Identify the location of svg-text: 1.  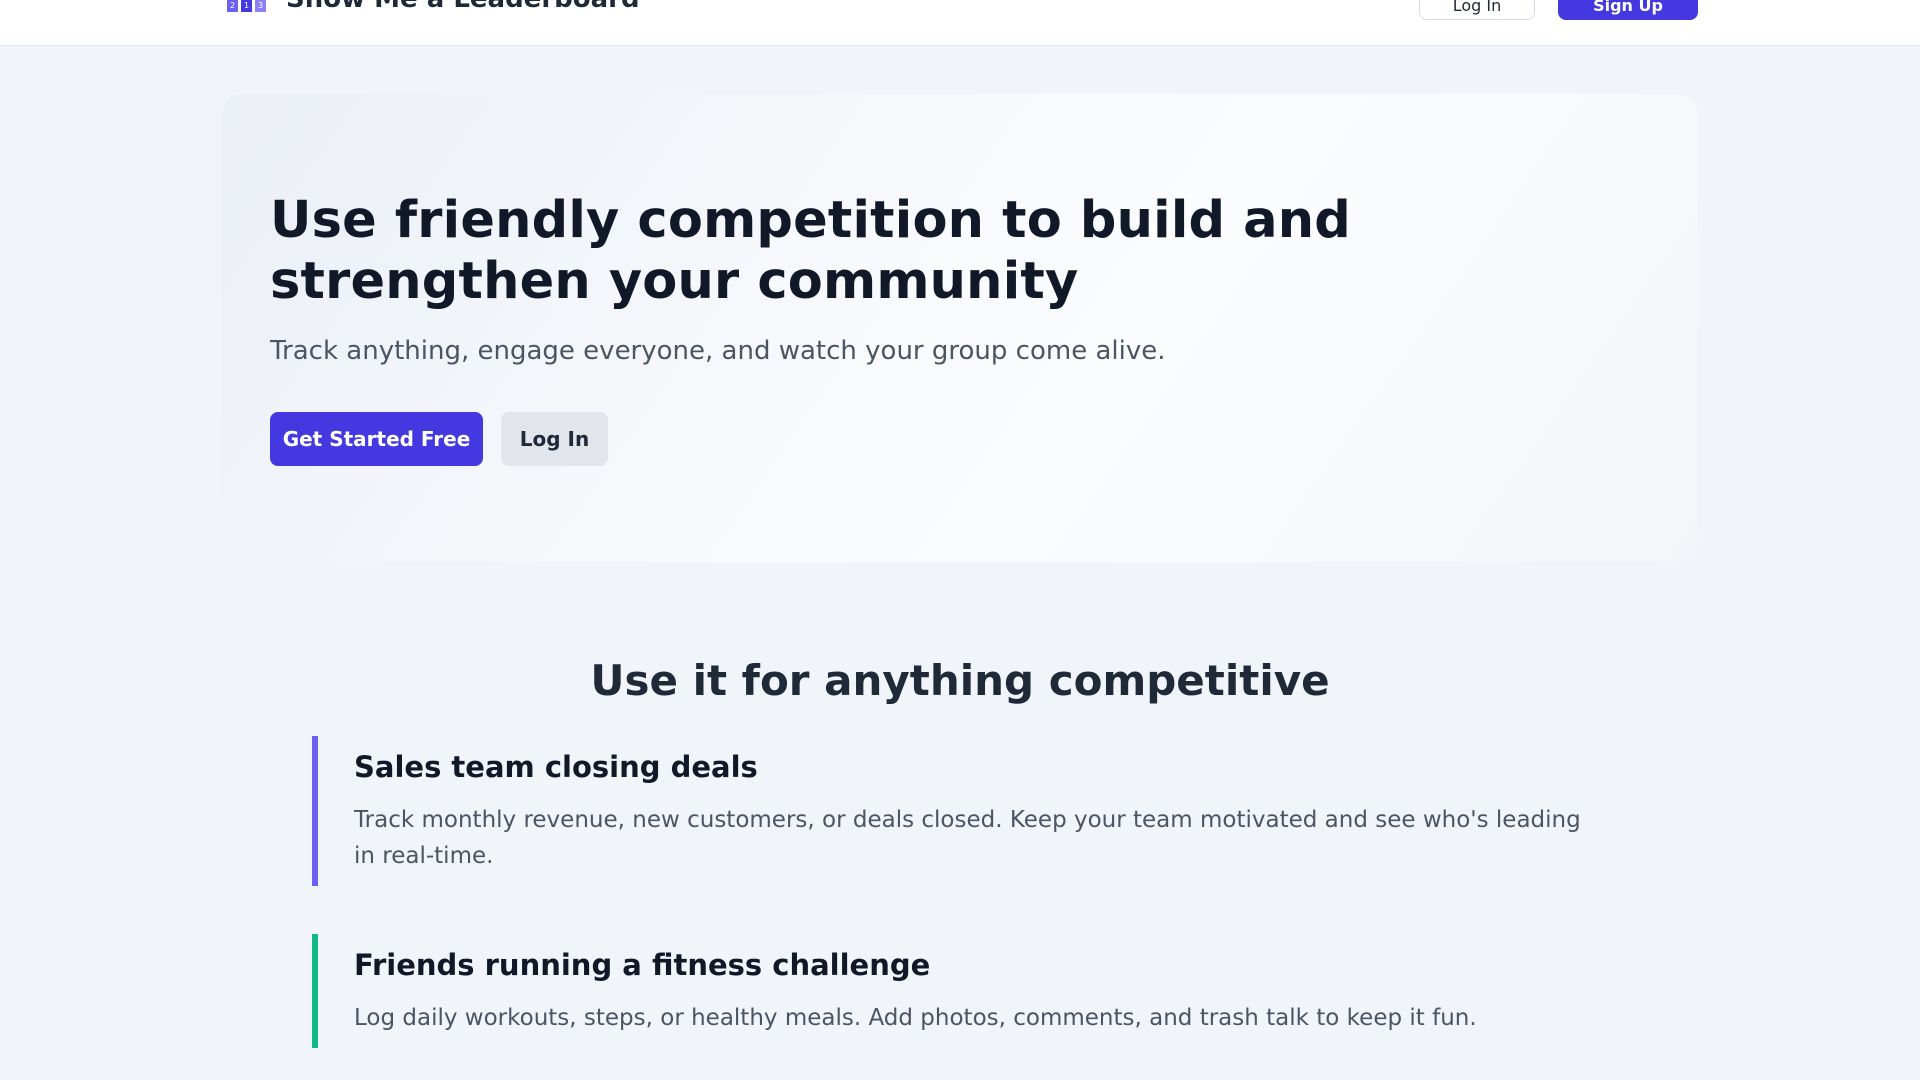
(246, 5).